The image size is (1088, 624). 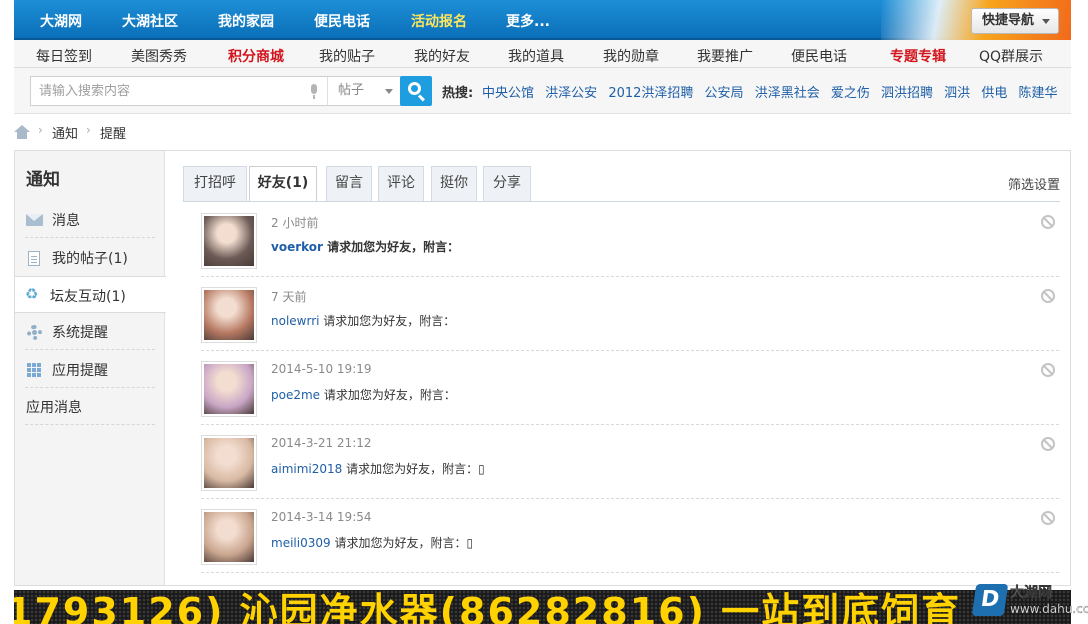 I want to click on notice-message: voerkor 请求加您为好友，附言：, so click(x=365, y=246).